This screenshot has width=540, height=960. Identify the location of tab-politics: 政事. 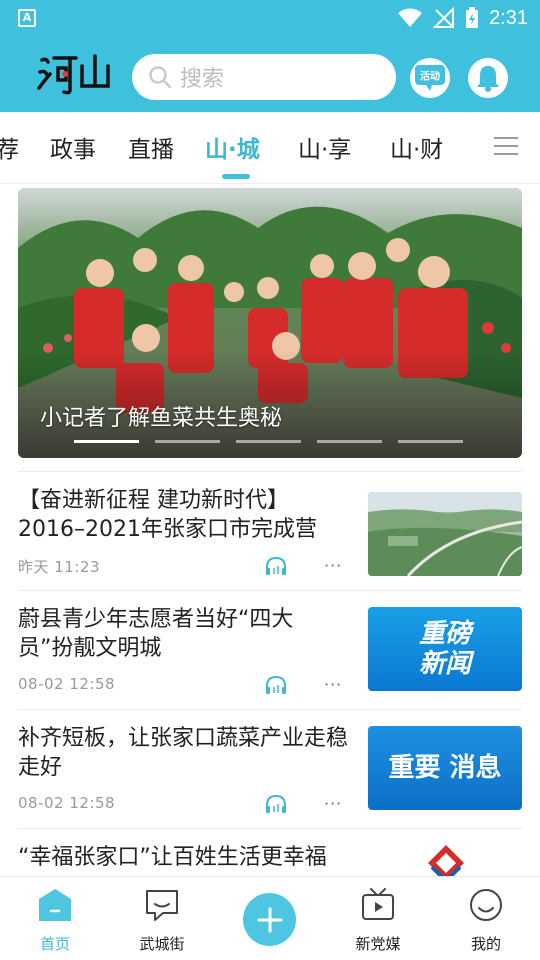
(73, 147).